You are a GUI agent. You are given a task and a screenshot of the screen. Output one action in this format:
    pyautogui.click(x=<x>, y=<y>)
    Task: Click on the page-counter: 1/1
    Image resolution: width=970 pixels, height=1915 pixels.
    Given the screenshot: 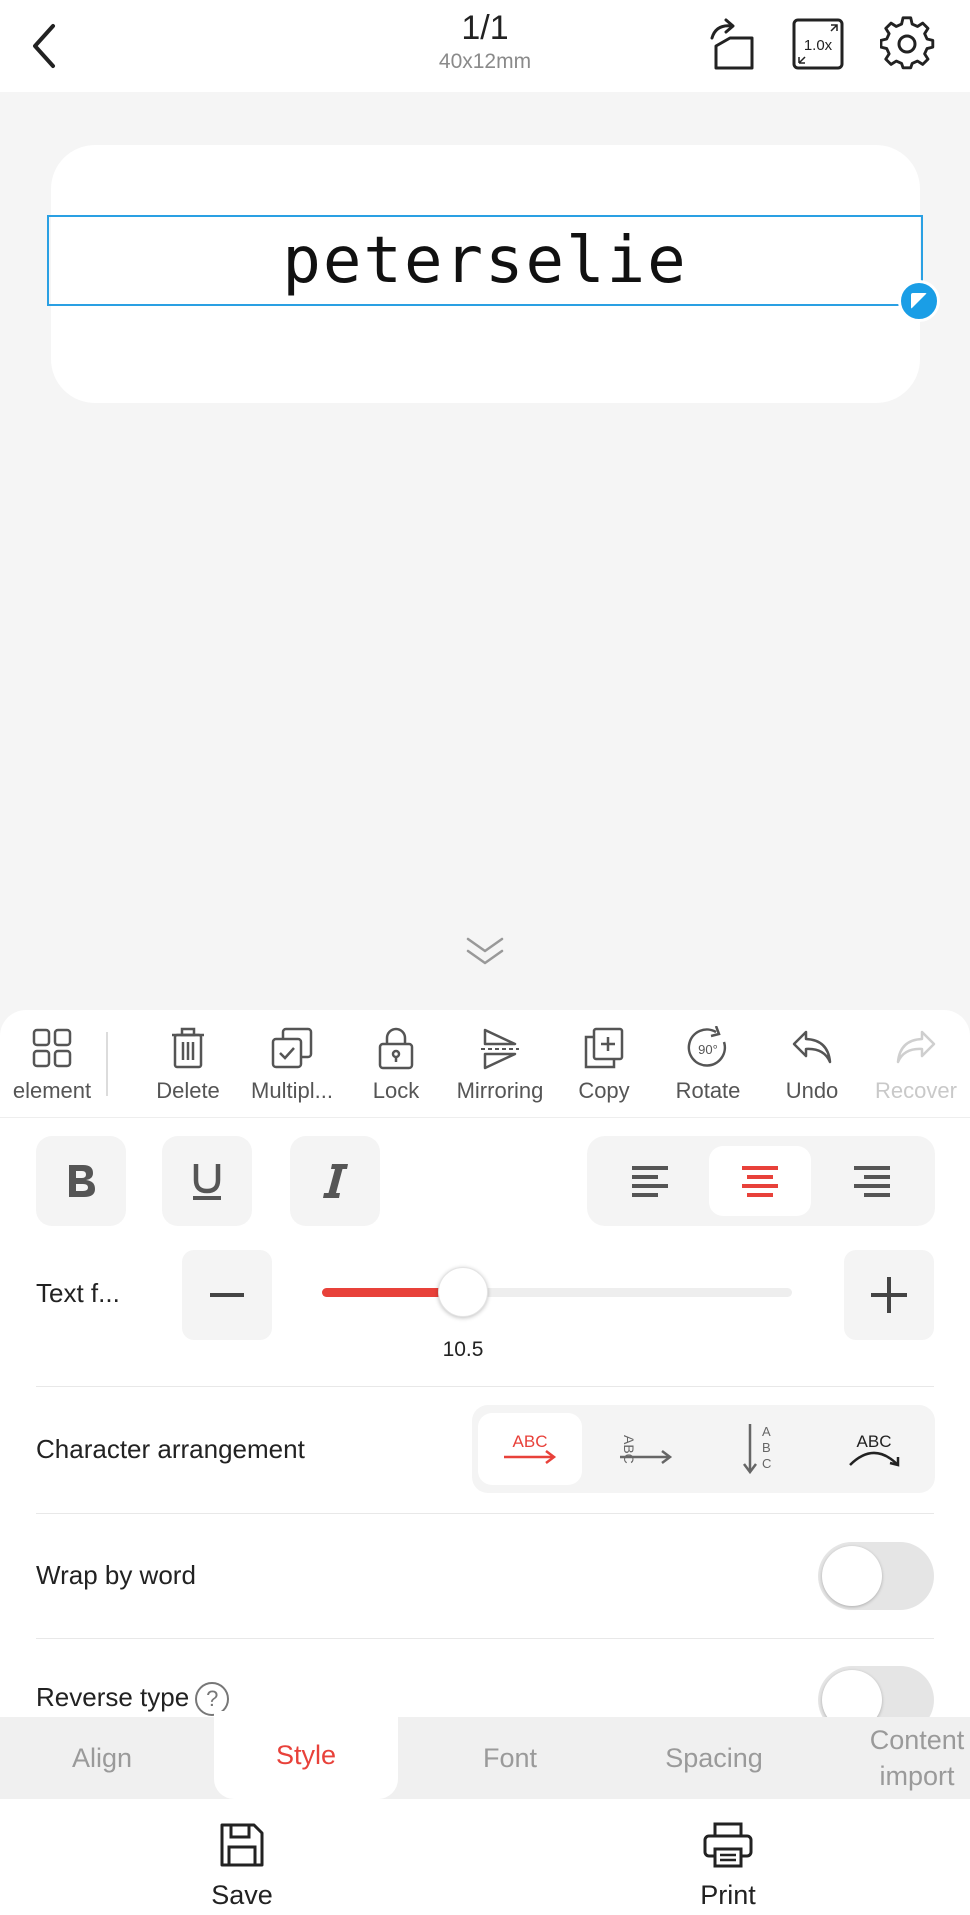 What is the action you would take?
    pyautogui.click(x=485, y=28)
    